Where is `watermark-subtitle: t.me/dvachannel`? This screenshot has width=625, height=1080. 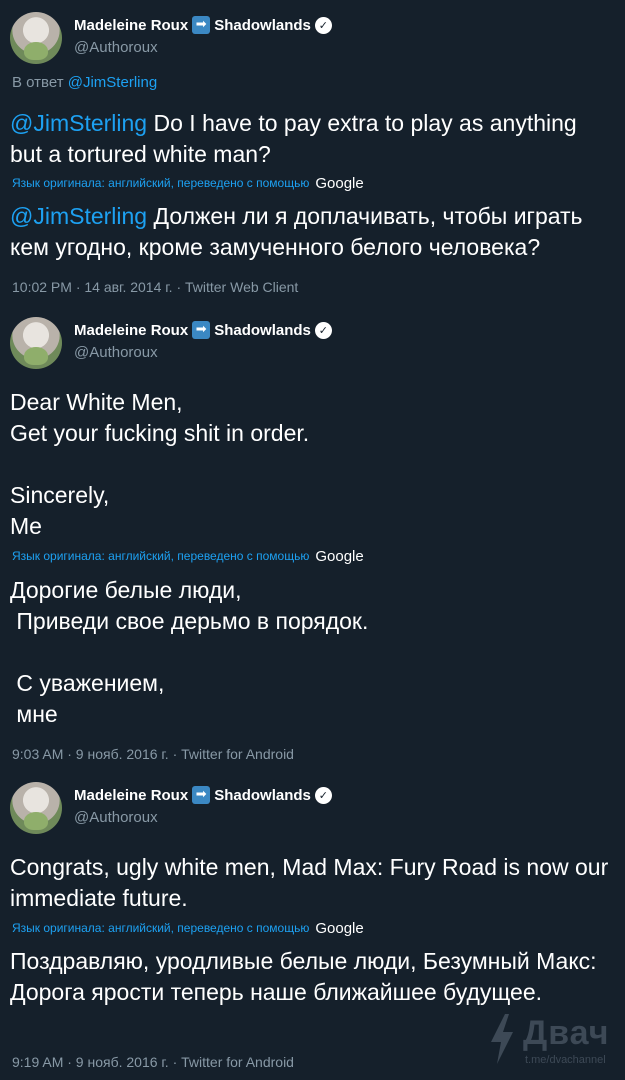
watermark-subtitle: t.me/dvachannel is located at coordinates (565, 1060).